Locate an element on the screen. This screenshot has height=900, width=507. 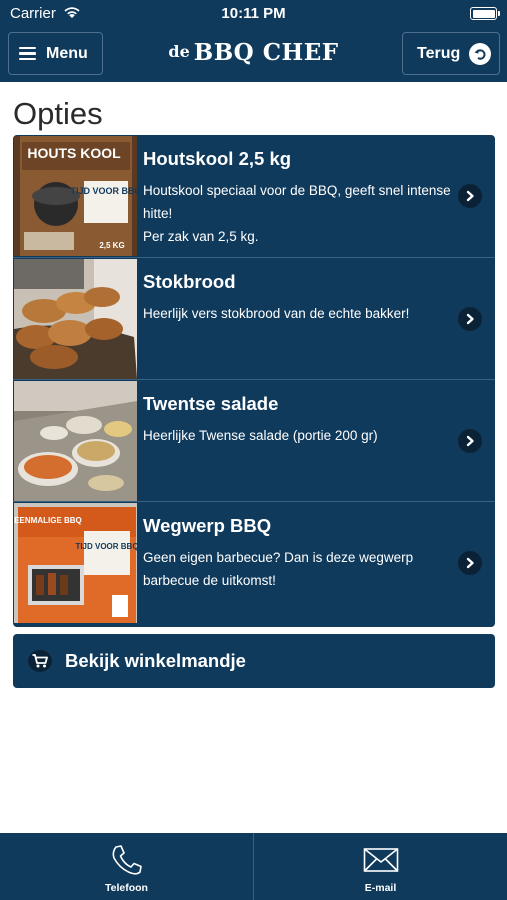
logo-main: BBQ CHEF is located at coordinates (266, 52).